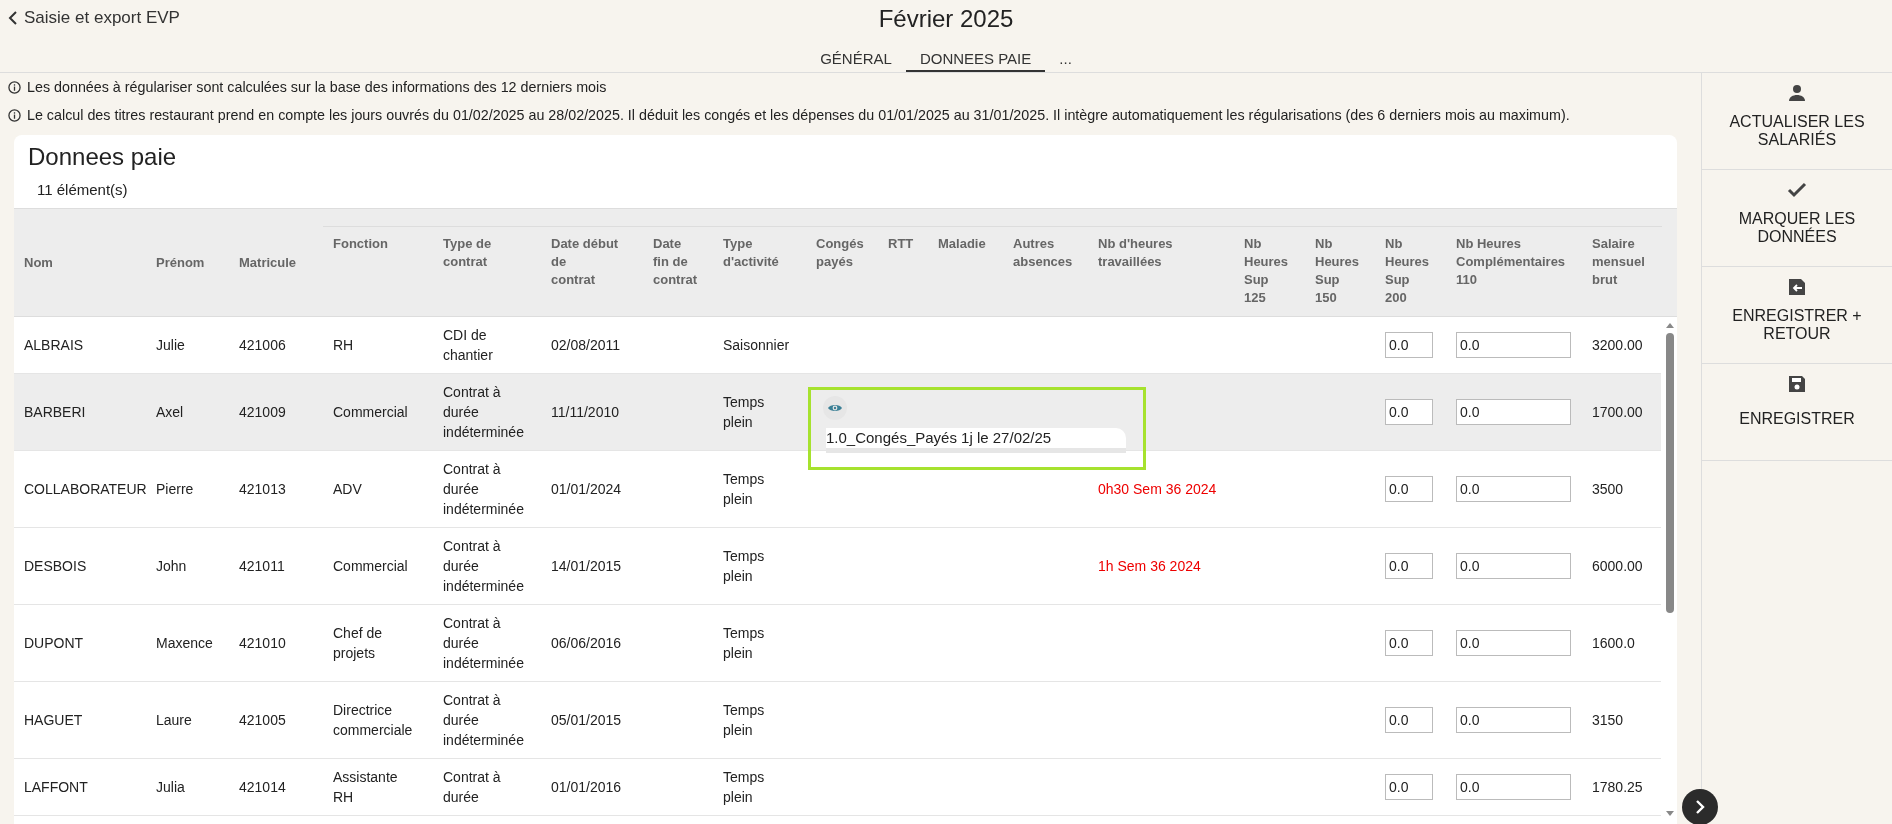 The width and height of the screenshot is (1892, 824). Describe the element at coordinates (262, 720) in the screenshot. I see `table-cell-text: 421005` at that location.